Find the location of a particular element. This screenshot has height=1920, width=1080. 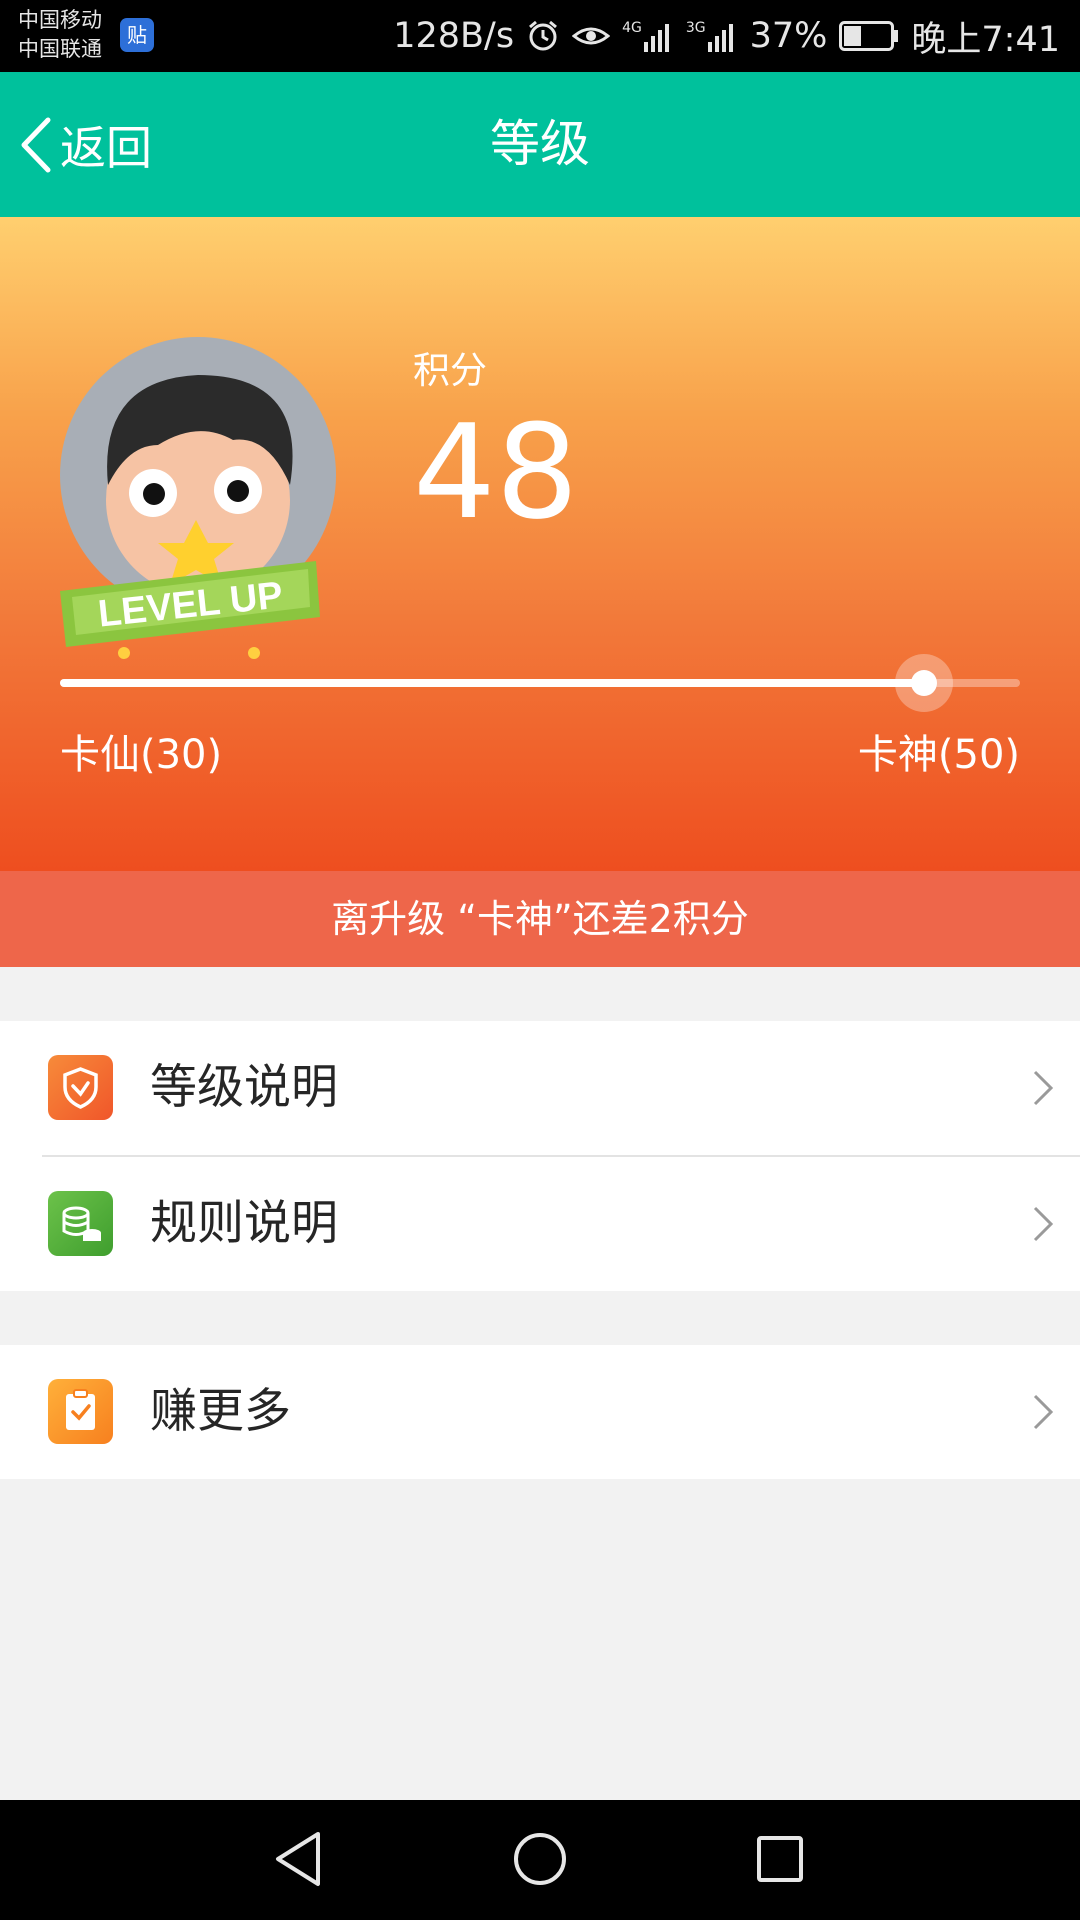

level-progress-bar is located at coordinates (540, 683).